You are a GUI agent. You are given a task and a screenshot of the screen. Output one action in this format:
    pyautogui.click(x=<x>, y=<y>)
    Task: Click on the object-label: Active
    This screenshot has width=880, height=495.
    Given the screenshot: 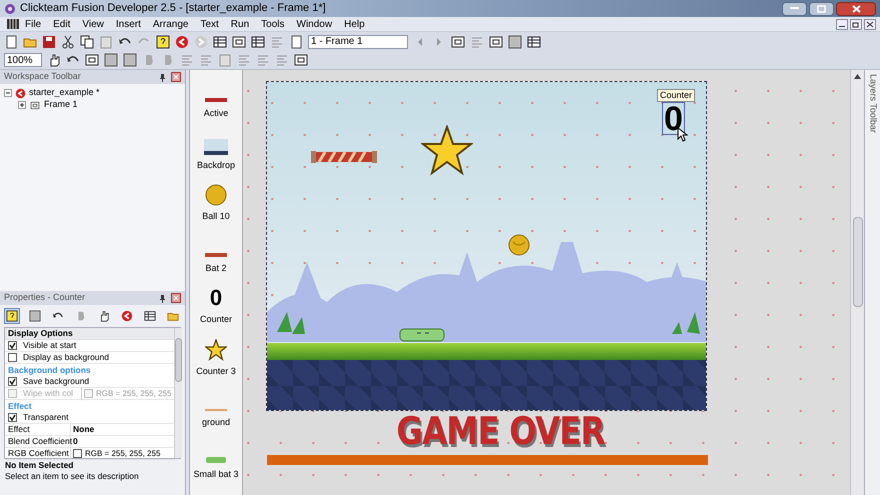 What is the action you would take?
    pyautogui.click(x=216, y=113)
    